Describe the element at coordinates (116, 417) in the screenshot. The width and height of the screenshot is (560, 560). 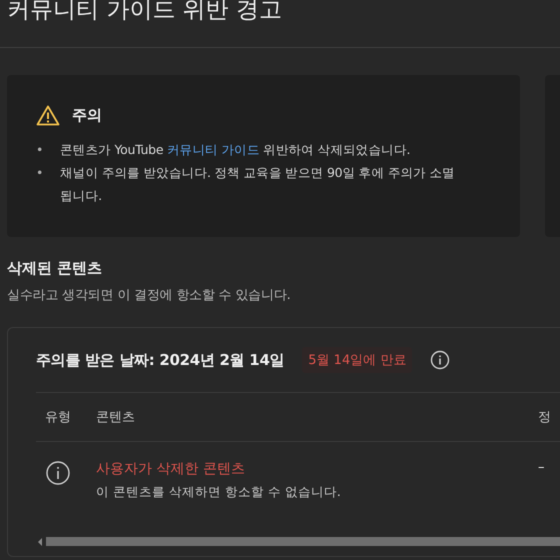
I see `column-header: 콘텐츠` at that location.